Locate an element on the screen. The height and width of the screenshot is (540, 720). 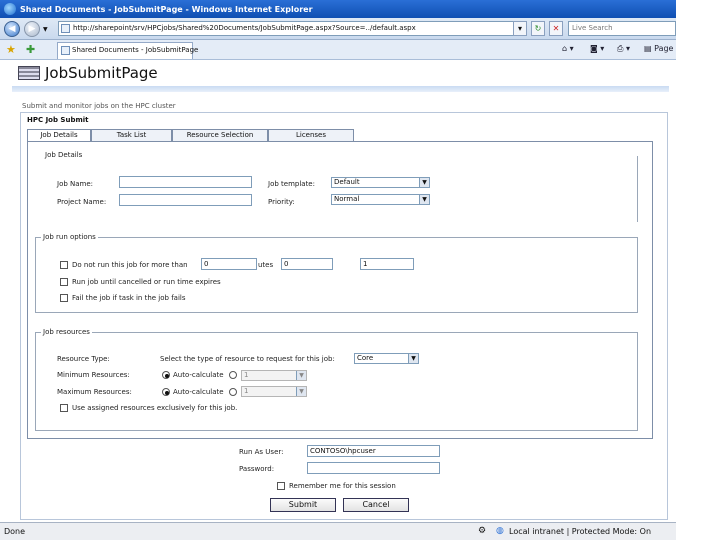
max-auto-calculate-radio is located at coordinates (166, 392).